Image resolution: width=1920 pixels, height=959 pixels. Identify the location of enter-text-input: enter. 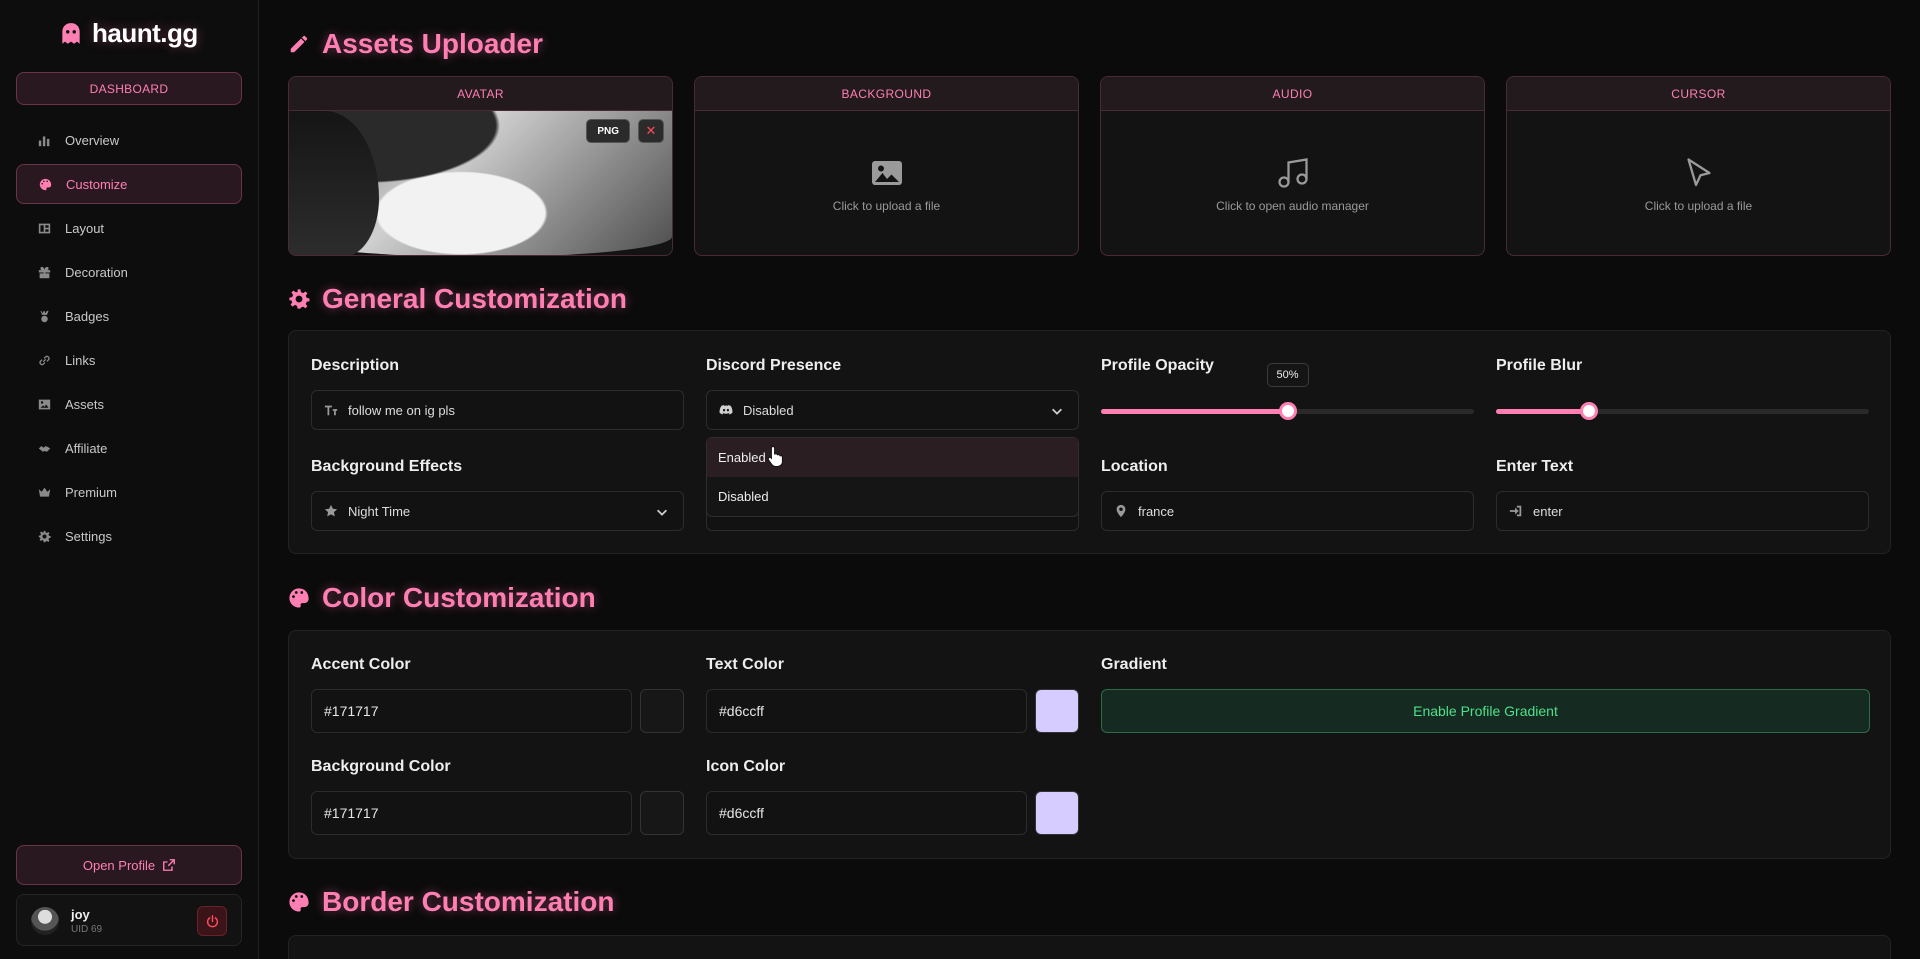
(1682, 511).